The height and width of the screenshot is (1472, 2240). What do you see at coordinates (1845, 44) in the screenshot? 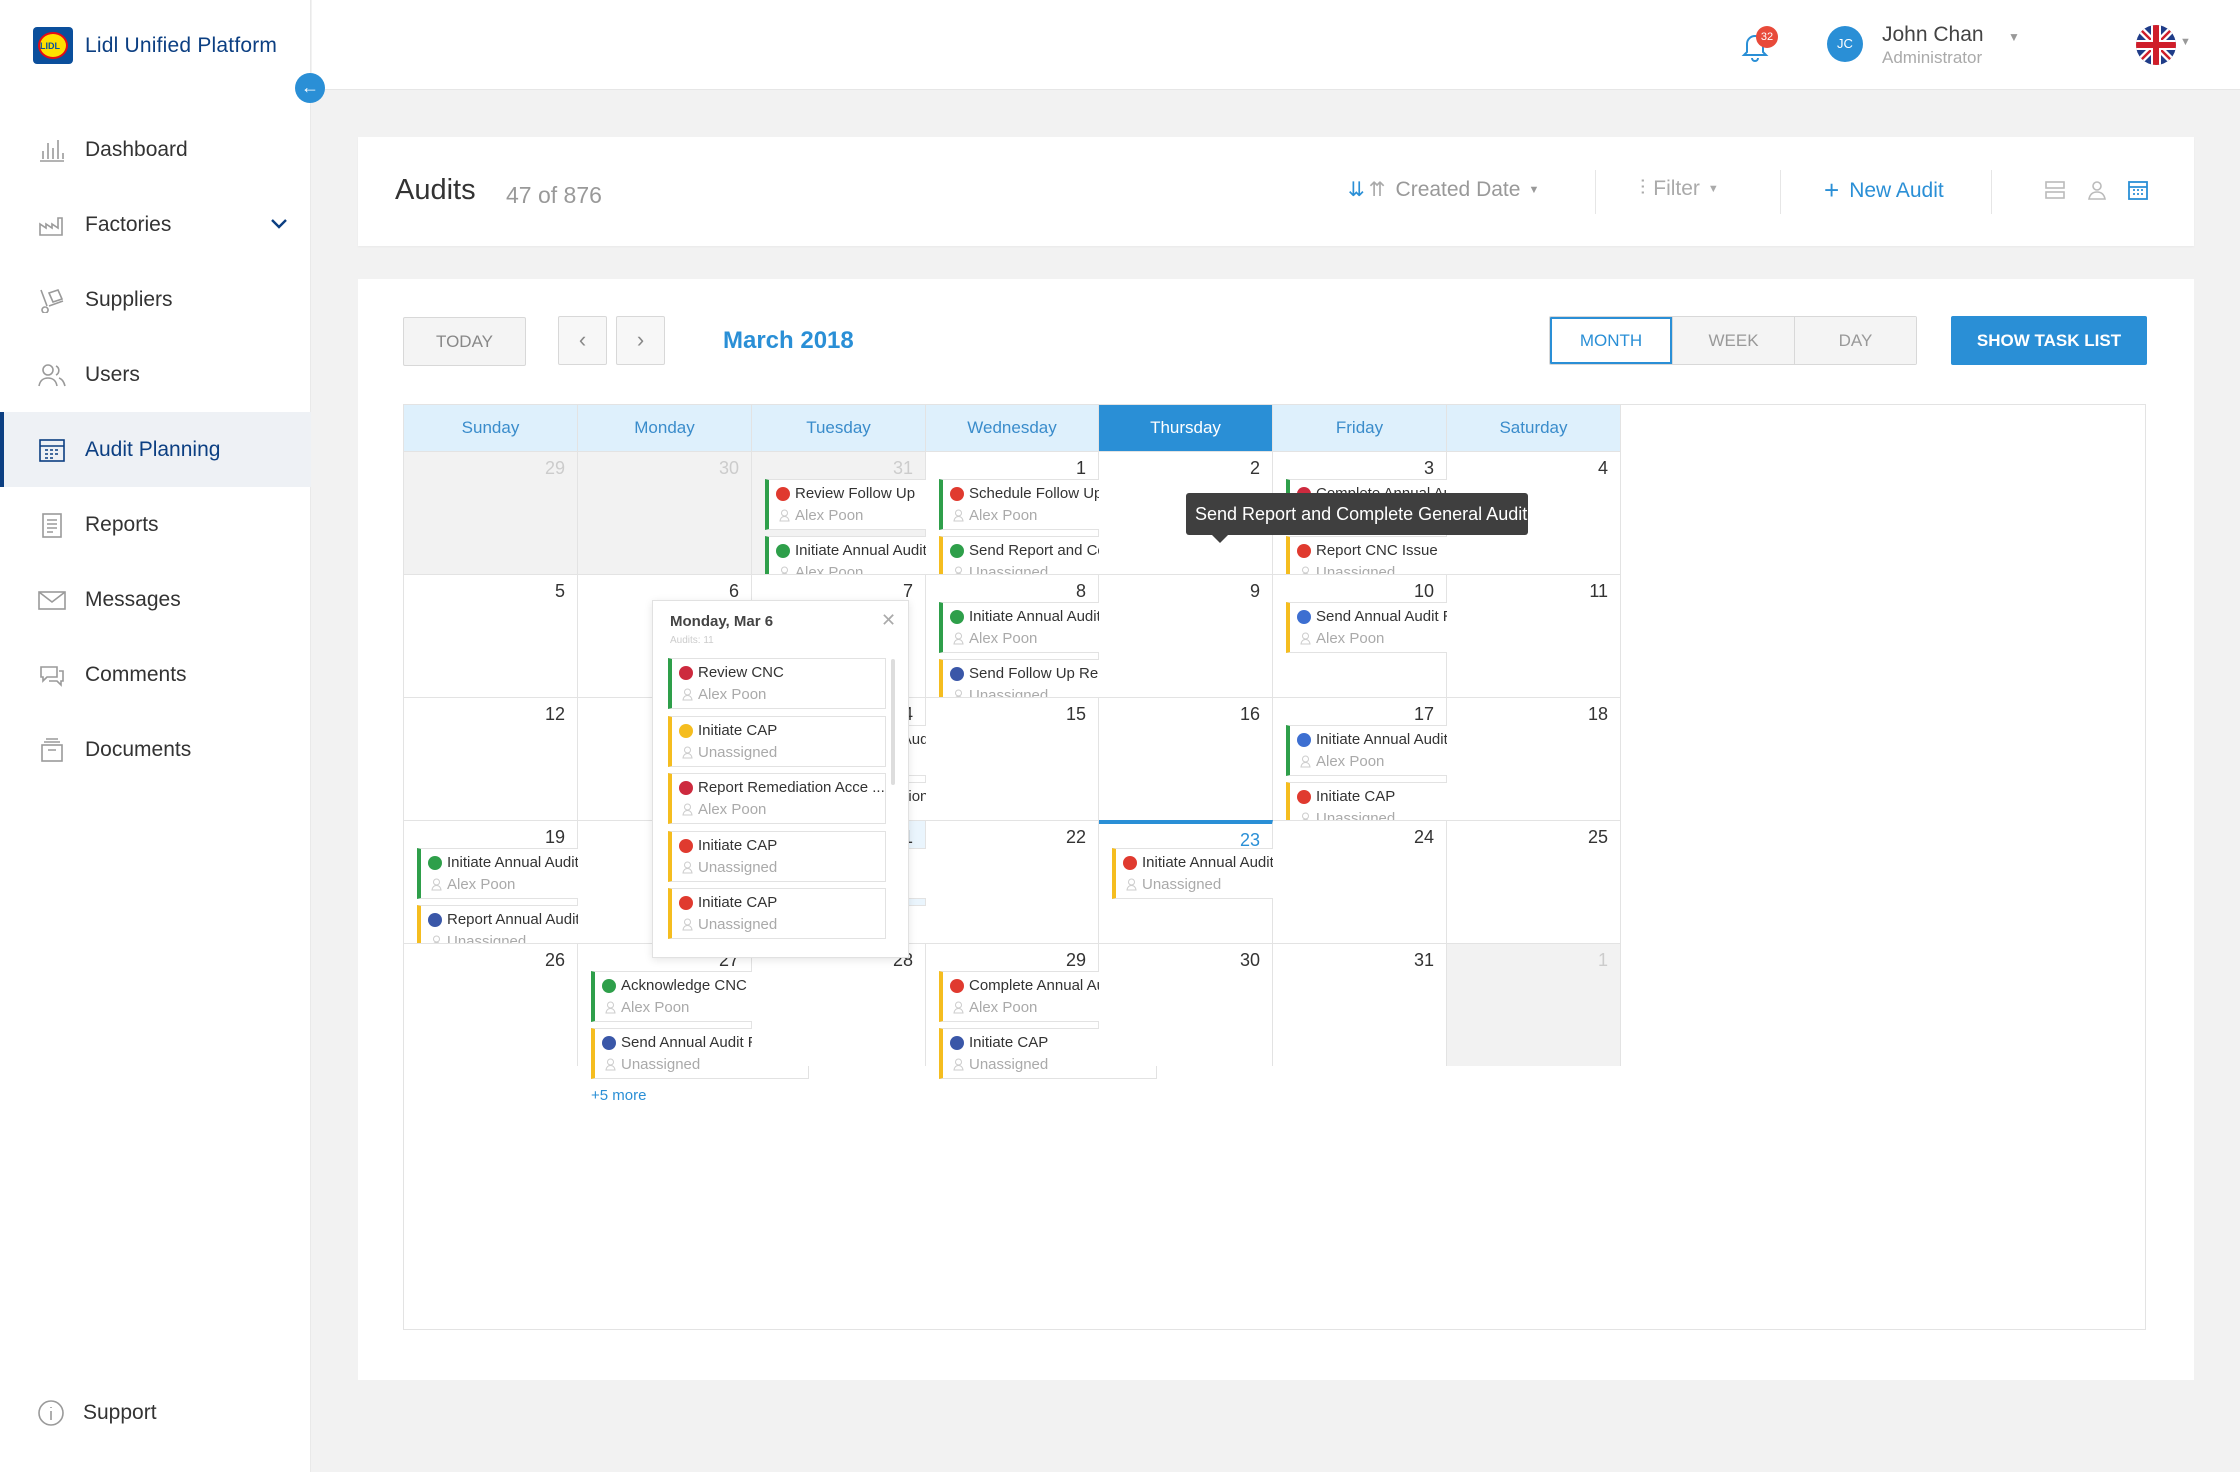
I see `avatar: JC` at bounding box center [1845, 44].